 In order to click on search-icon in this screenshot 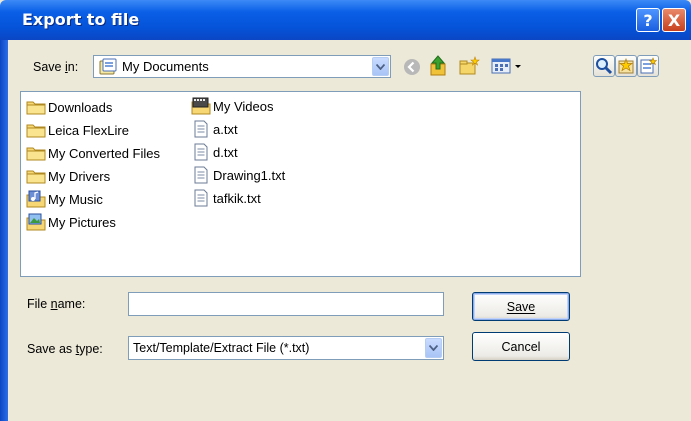, I will do `click(604, 66)`.